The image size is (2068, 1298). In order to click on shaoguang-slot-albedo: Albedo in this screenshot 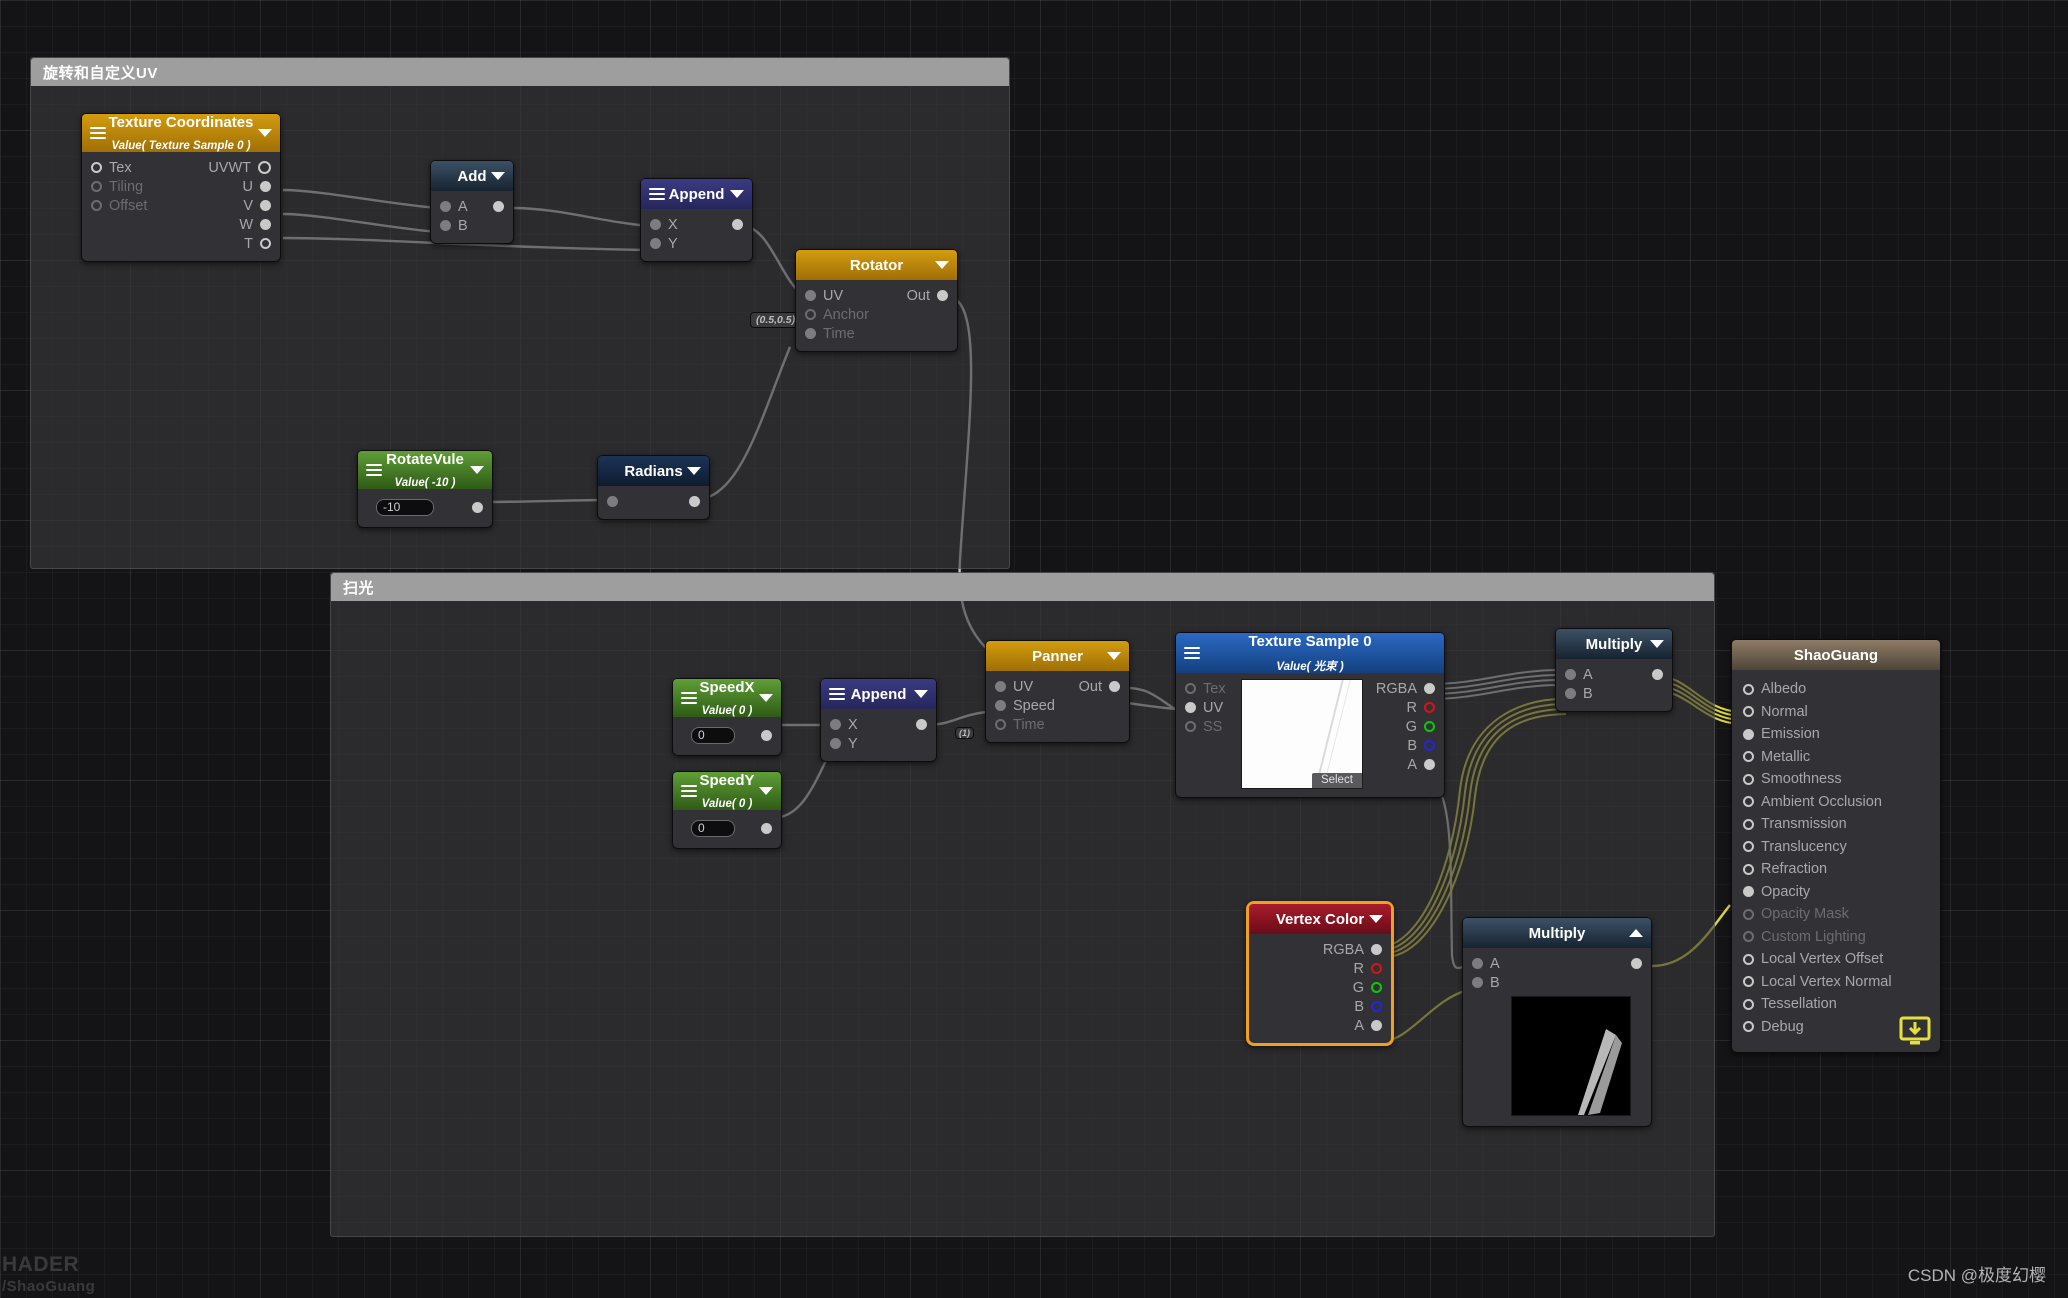, I will do `click(1836, 689)`.